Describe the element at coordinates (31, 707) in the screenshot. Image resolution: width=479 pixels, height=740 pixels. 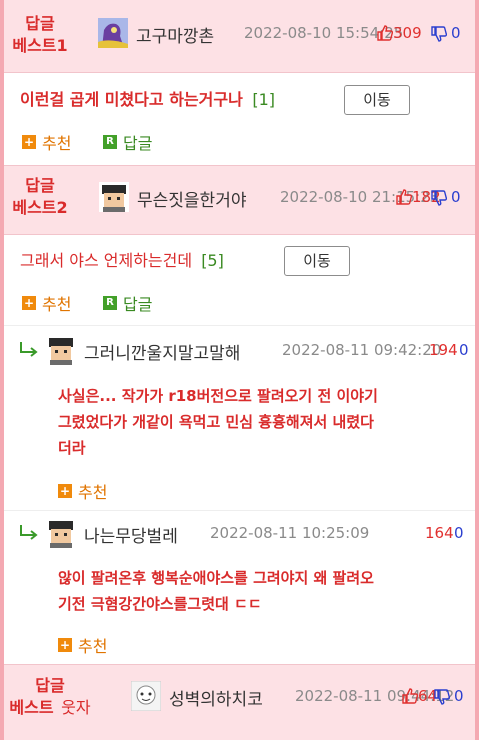
I see `best-badge-line2: 베스트` at that location.